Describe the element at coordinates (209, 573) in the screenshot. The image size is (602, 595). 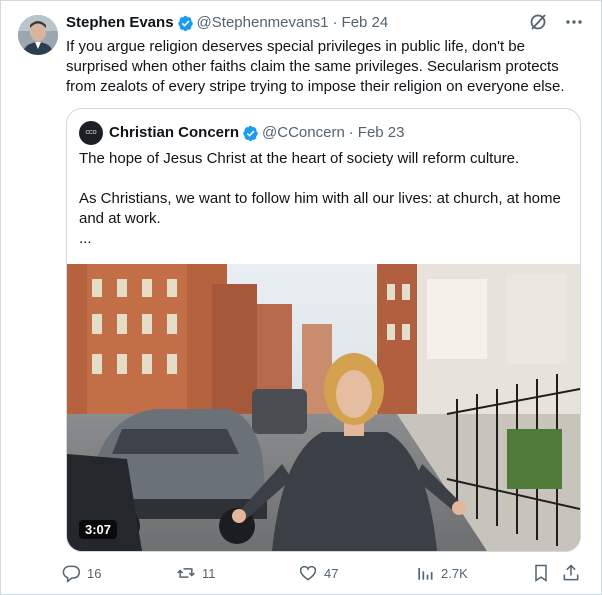
I see `repost-count: 11` at that location.